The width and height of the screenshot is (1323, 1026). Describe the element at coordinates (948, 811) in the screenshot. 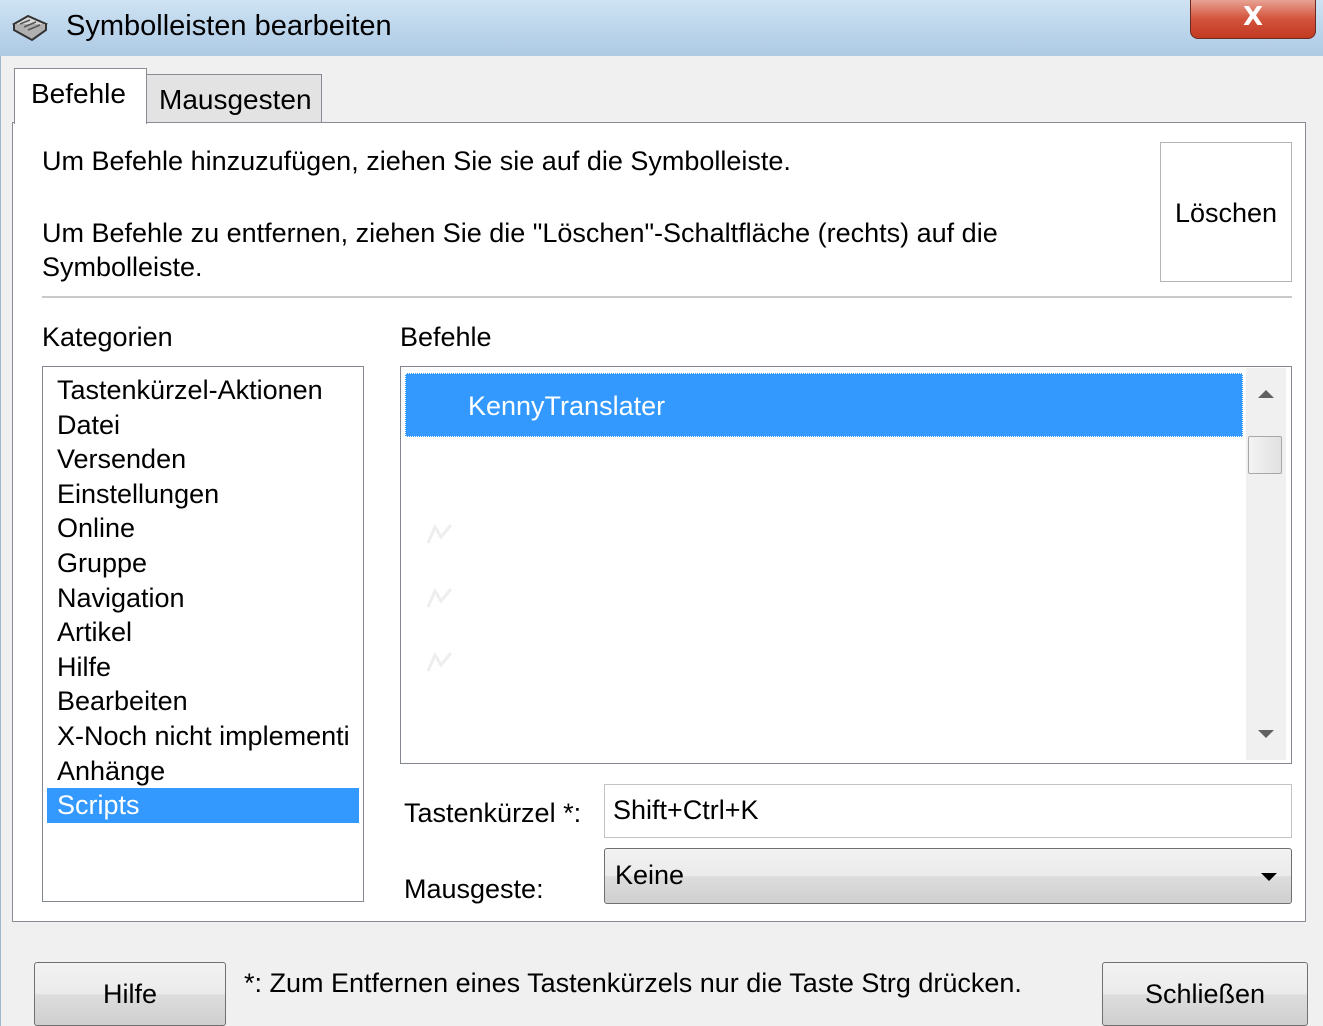

I see `shortcut-input: Shift+Ctrl+K` at that location.